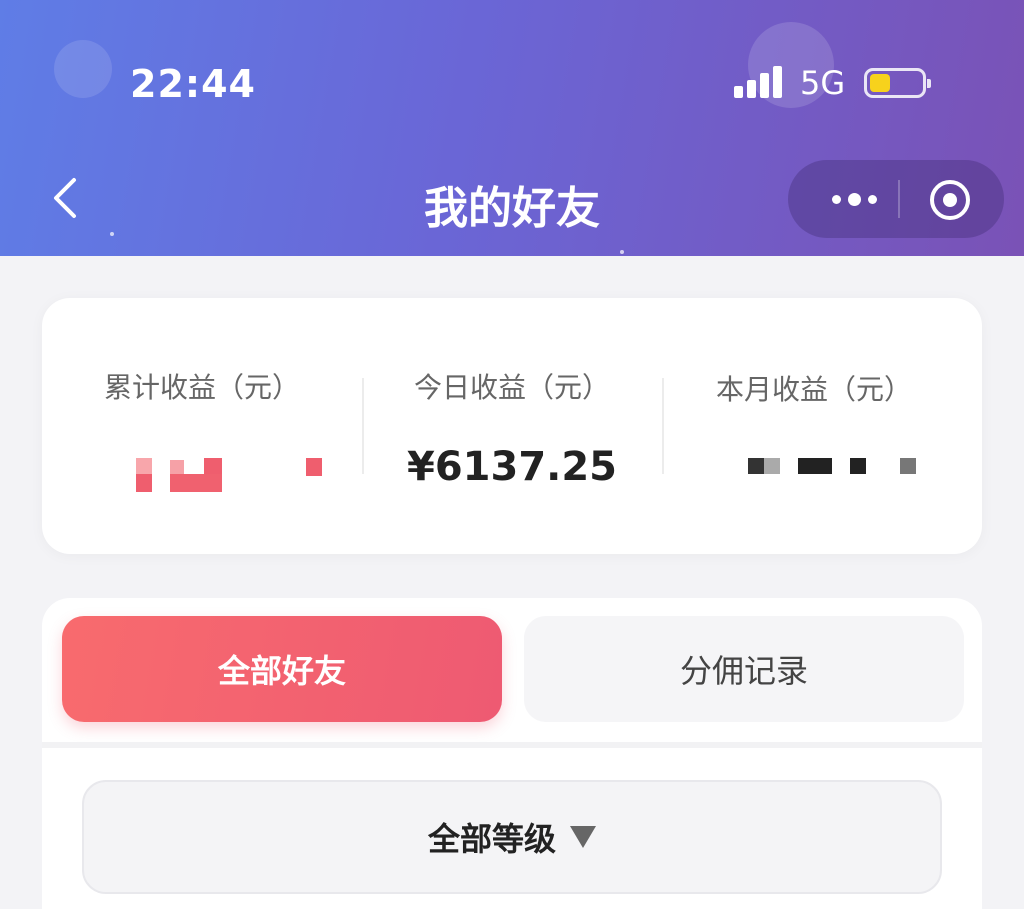 The height and width of the screenshot is (909, 1024). What do you see at coordinates (813, 389) in the screenshot?
I see `month-earnings-label: 本月收益（元）` at bounding box center [813, 389].